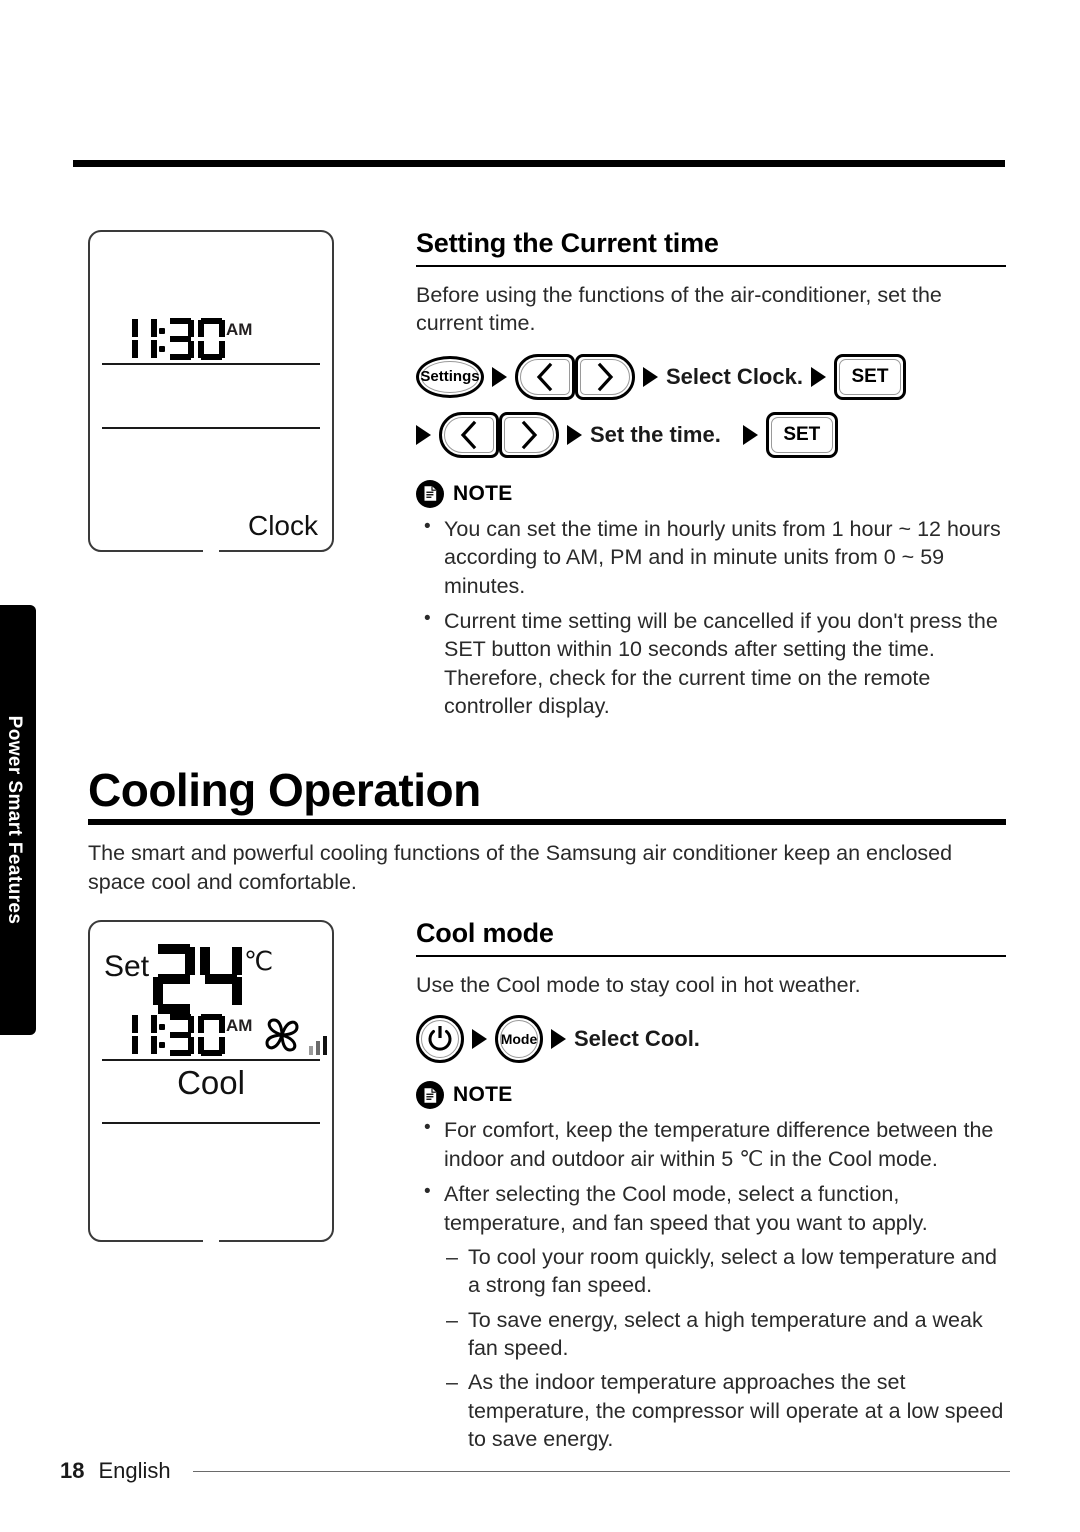  I want to click on clock-meridiem: AM, so click(239, 329).